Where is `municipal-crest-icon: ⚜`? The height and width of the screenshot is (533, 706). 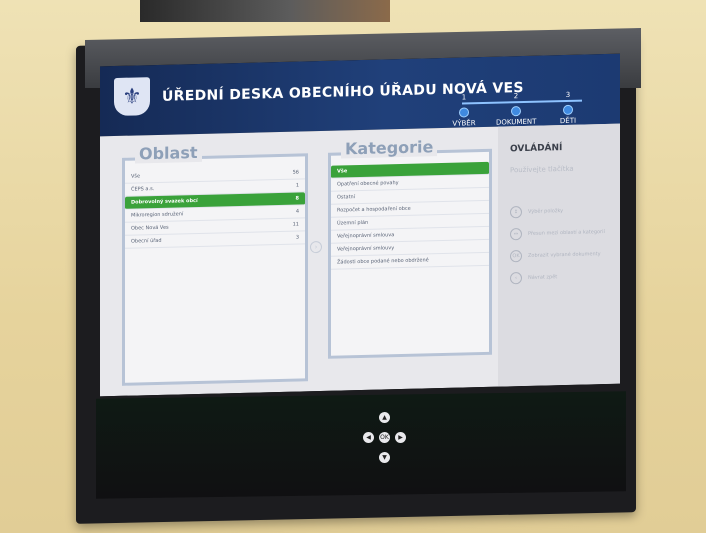
municipal-crest-icon: ⚜ is located at coordinates (132, 97).